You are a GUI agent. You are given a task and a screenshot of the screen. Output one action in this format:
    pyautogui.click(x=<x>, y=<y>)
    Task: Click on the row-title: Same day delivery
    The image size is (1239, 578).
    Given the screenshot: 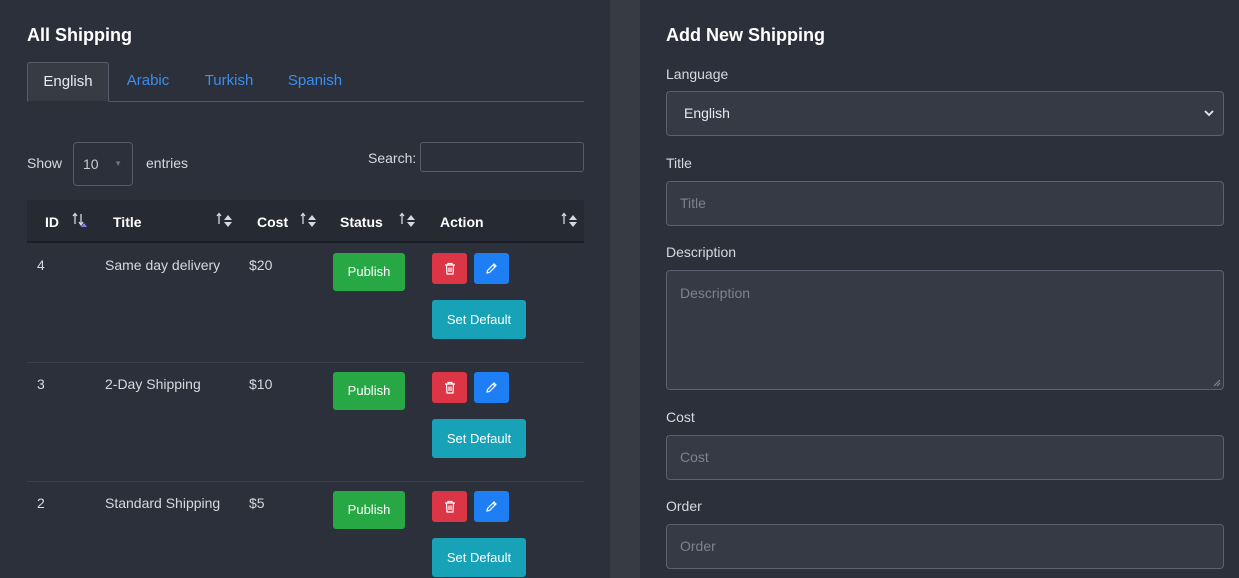 What is the action you would take?
    pyautogui.click(x=163, y=265)
    